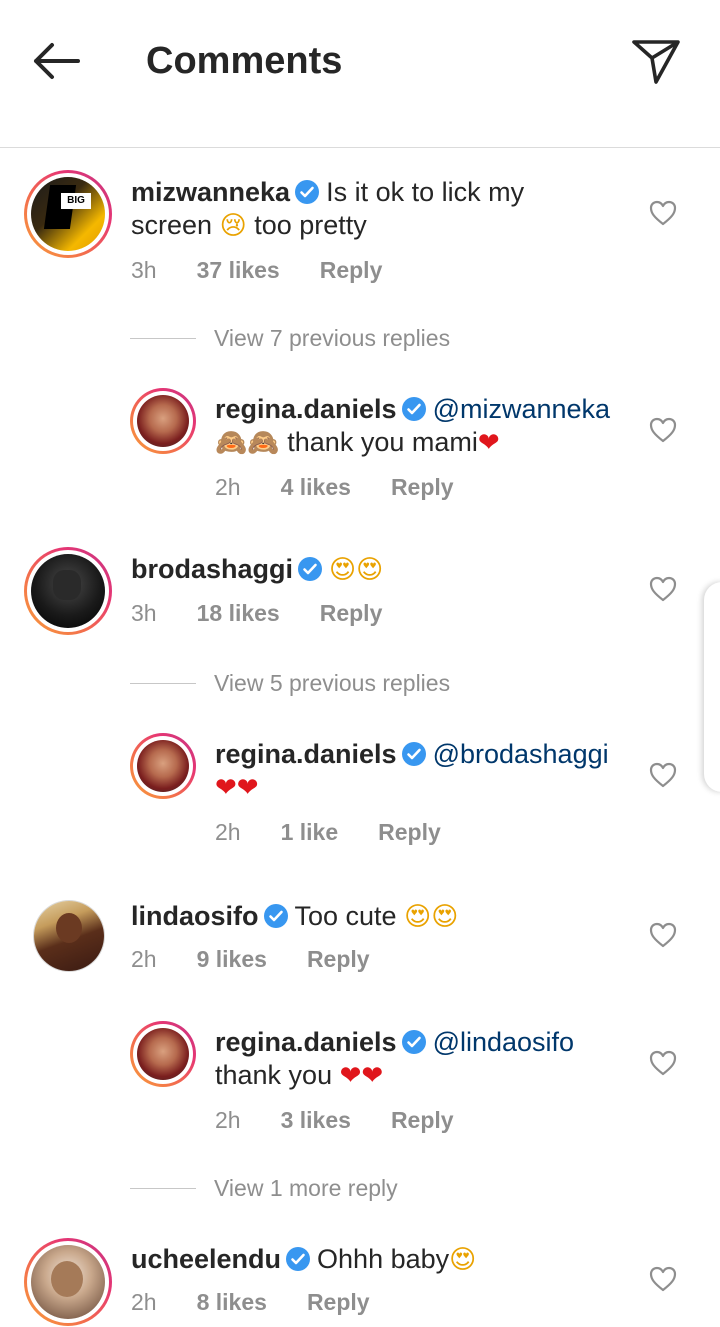 This screenshot has height=1327, width=720. Describe the element at coordinates (244, 61) in the screenshot. I see `page-title: Comments` at that location.